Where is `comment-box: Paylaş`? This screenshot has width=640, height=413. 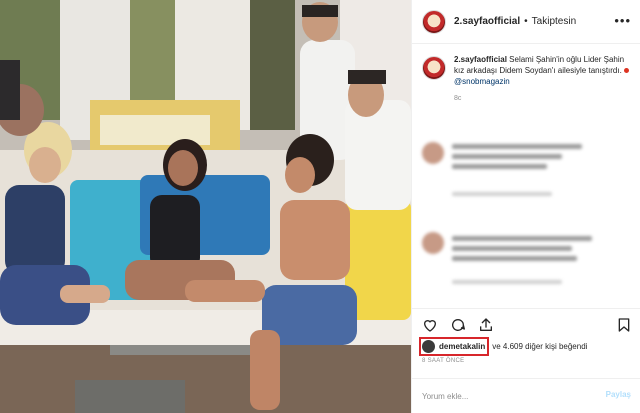 comment-box: Paylaş is located at coordinates (526, 395).